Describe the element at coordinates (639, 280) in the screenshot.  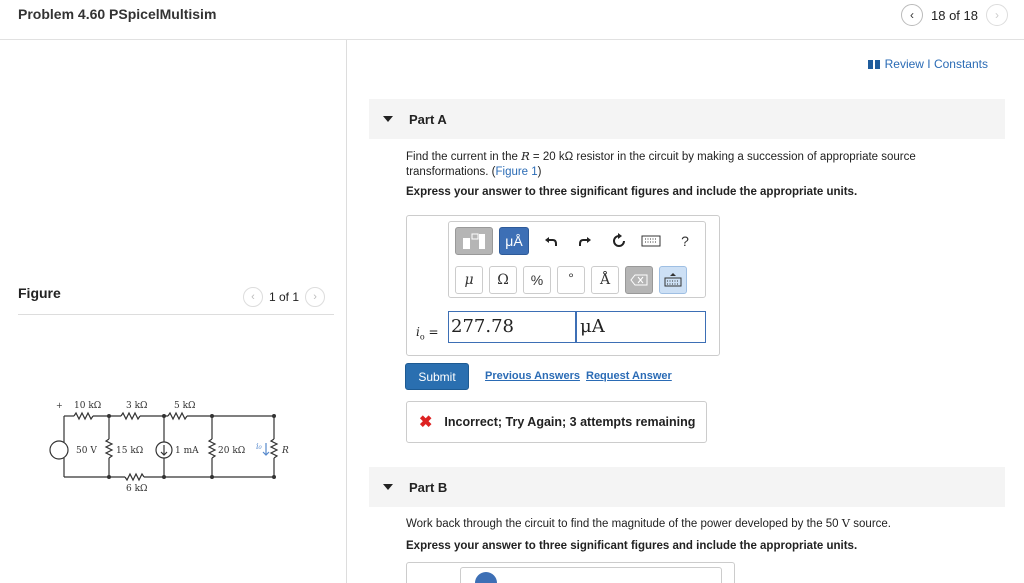
I see `backspace-icon` at that location.